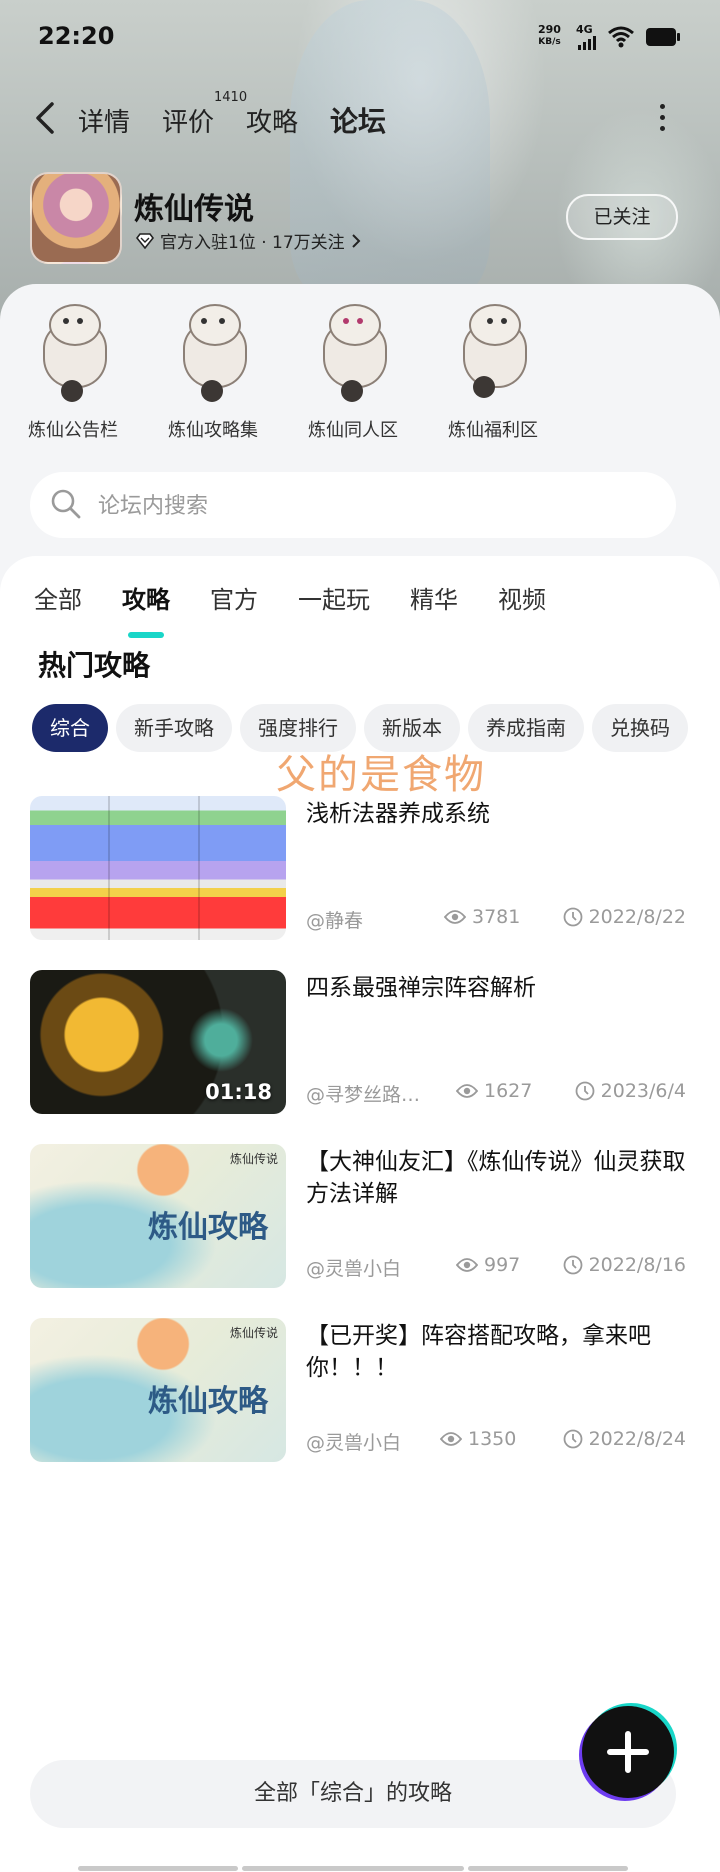  Describe the element at coordinates (621, 37) in the screenshot. I see `wifi-icon` at that location.